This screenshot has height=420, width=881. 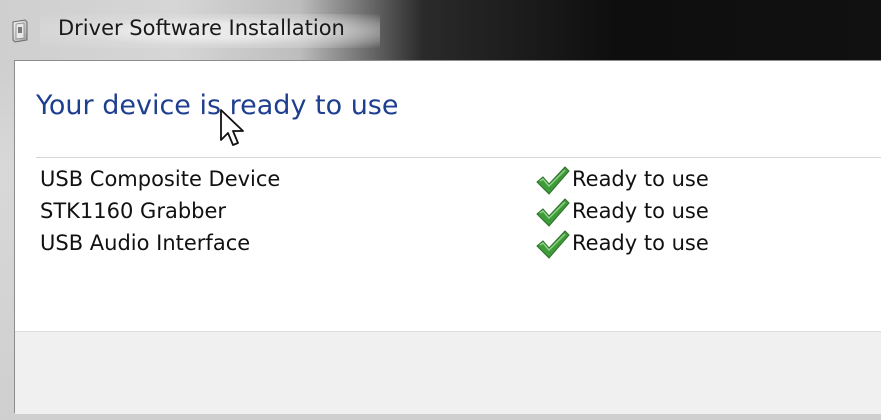 I want to click on title-bar: Driver Software Installation, so click(x=440, y=30).